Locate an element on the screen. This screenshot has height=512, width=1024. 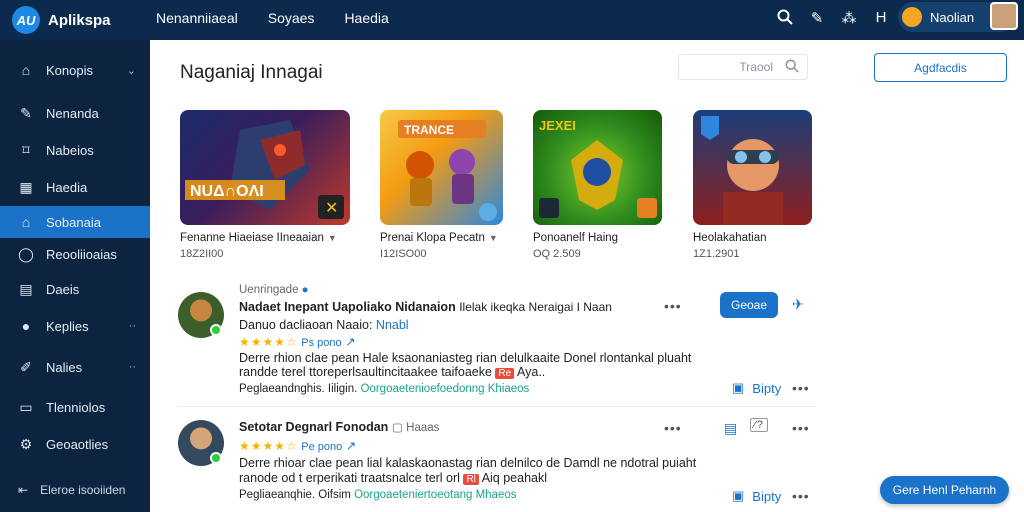
badge-icon: ▢ is located at coordinates (397, 428).